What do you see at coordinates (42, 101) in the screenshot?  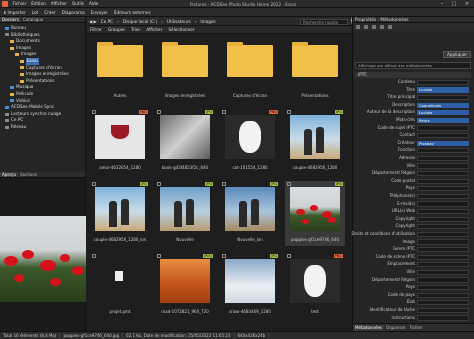 I see `tree-item: Vidéos` at bounding box center [42, 101].